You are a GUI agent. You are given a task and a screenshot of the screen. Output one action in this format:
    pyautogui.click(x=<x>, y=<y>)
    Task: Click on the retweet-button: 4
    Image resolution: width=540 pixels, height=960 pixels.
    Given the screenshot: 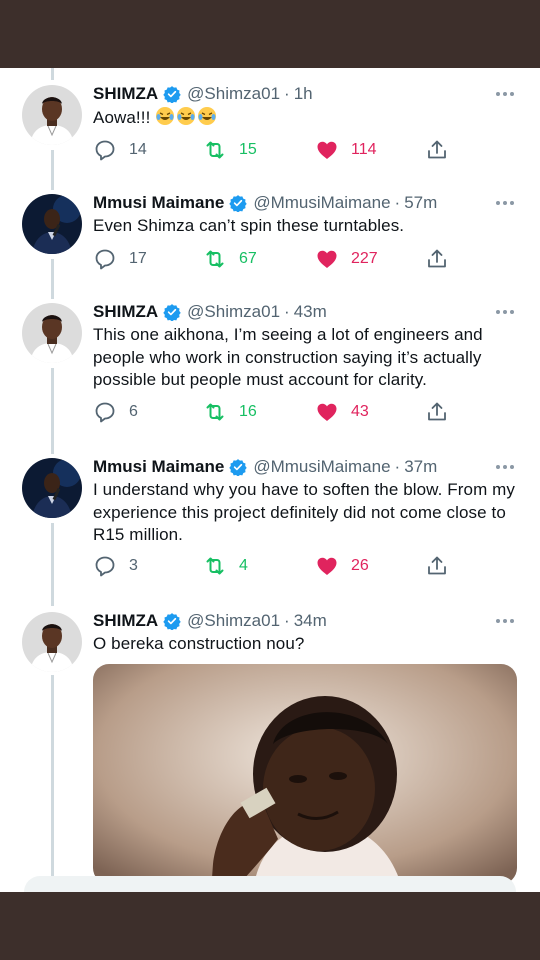 What is the action you would take?
    pyautogui.click(x=225, y=566)
    